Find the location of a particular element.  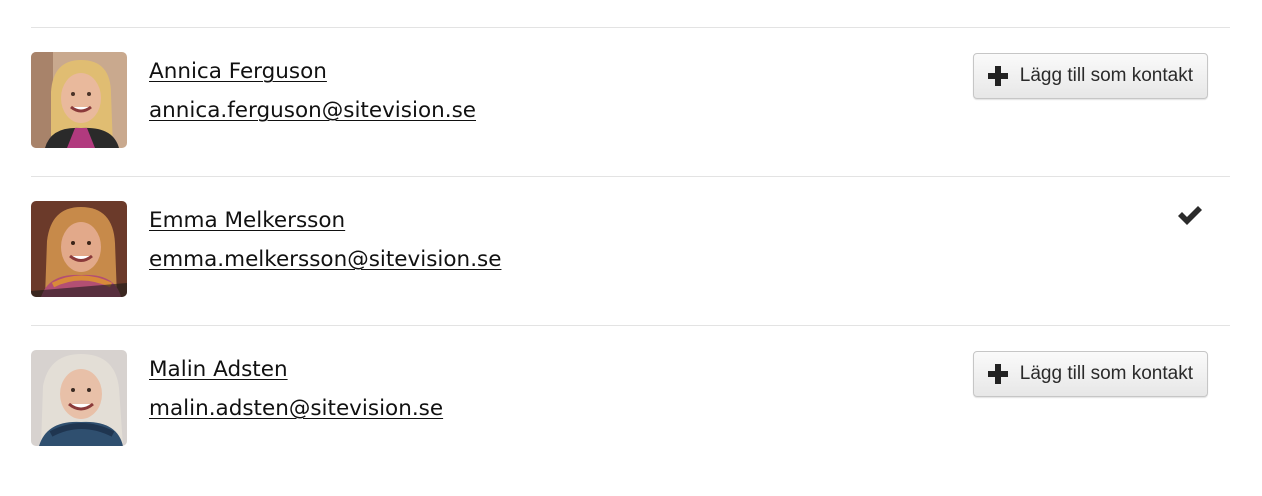

contact-name-link: Malin Adsten is located at coordinates (296, 370).